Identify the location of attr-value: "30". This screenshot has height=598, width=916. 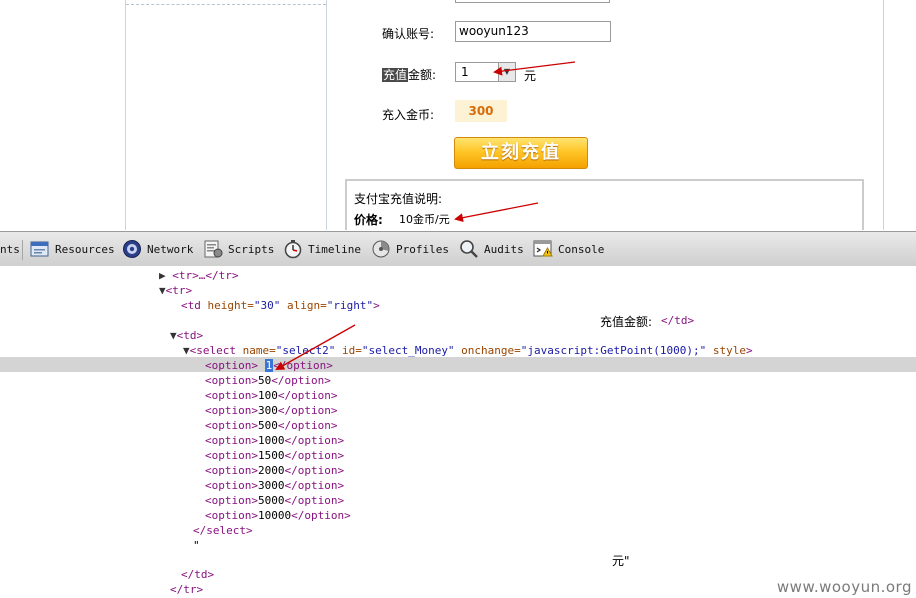
(267, 305).